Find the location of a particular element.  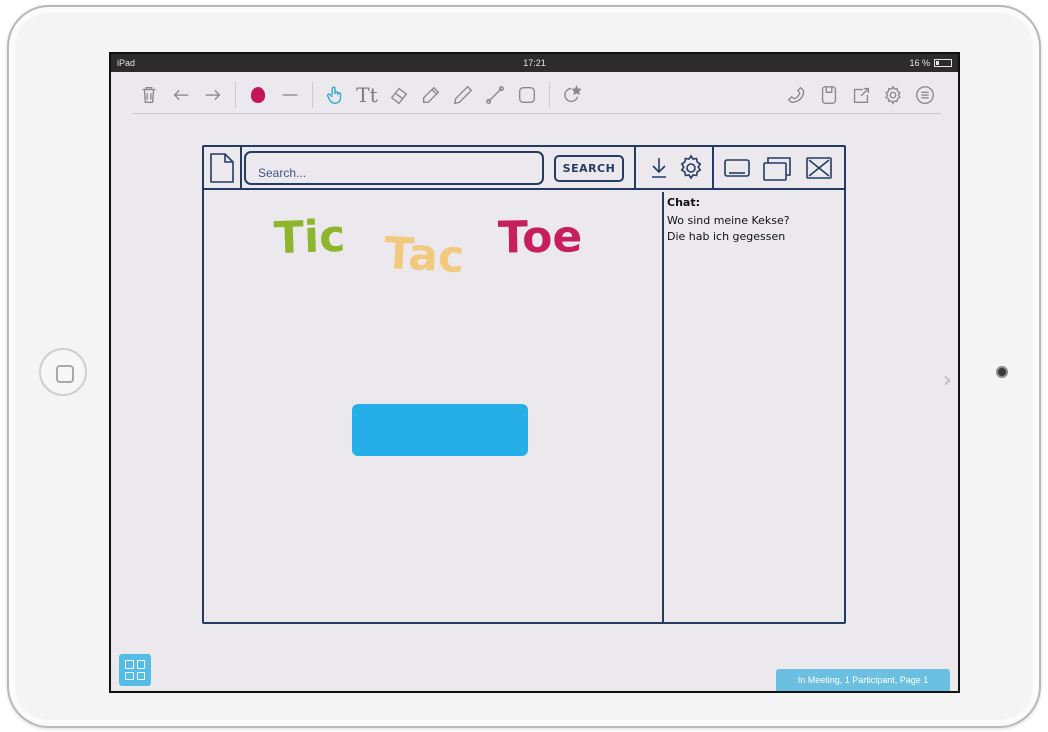

hand-pointer-icon is located at coordinates (335, 95).